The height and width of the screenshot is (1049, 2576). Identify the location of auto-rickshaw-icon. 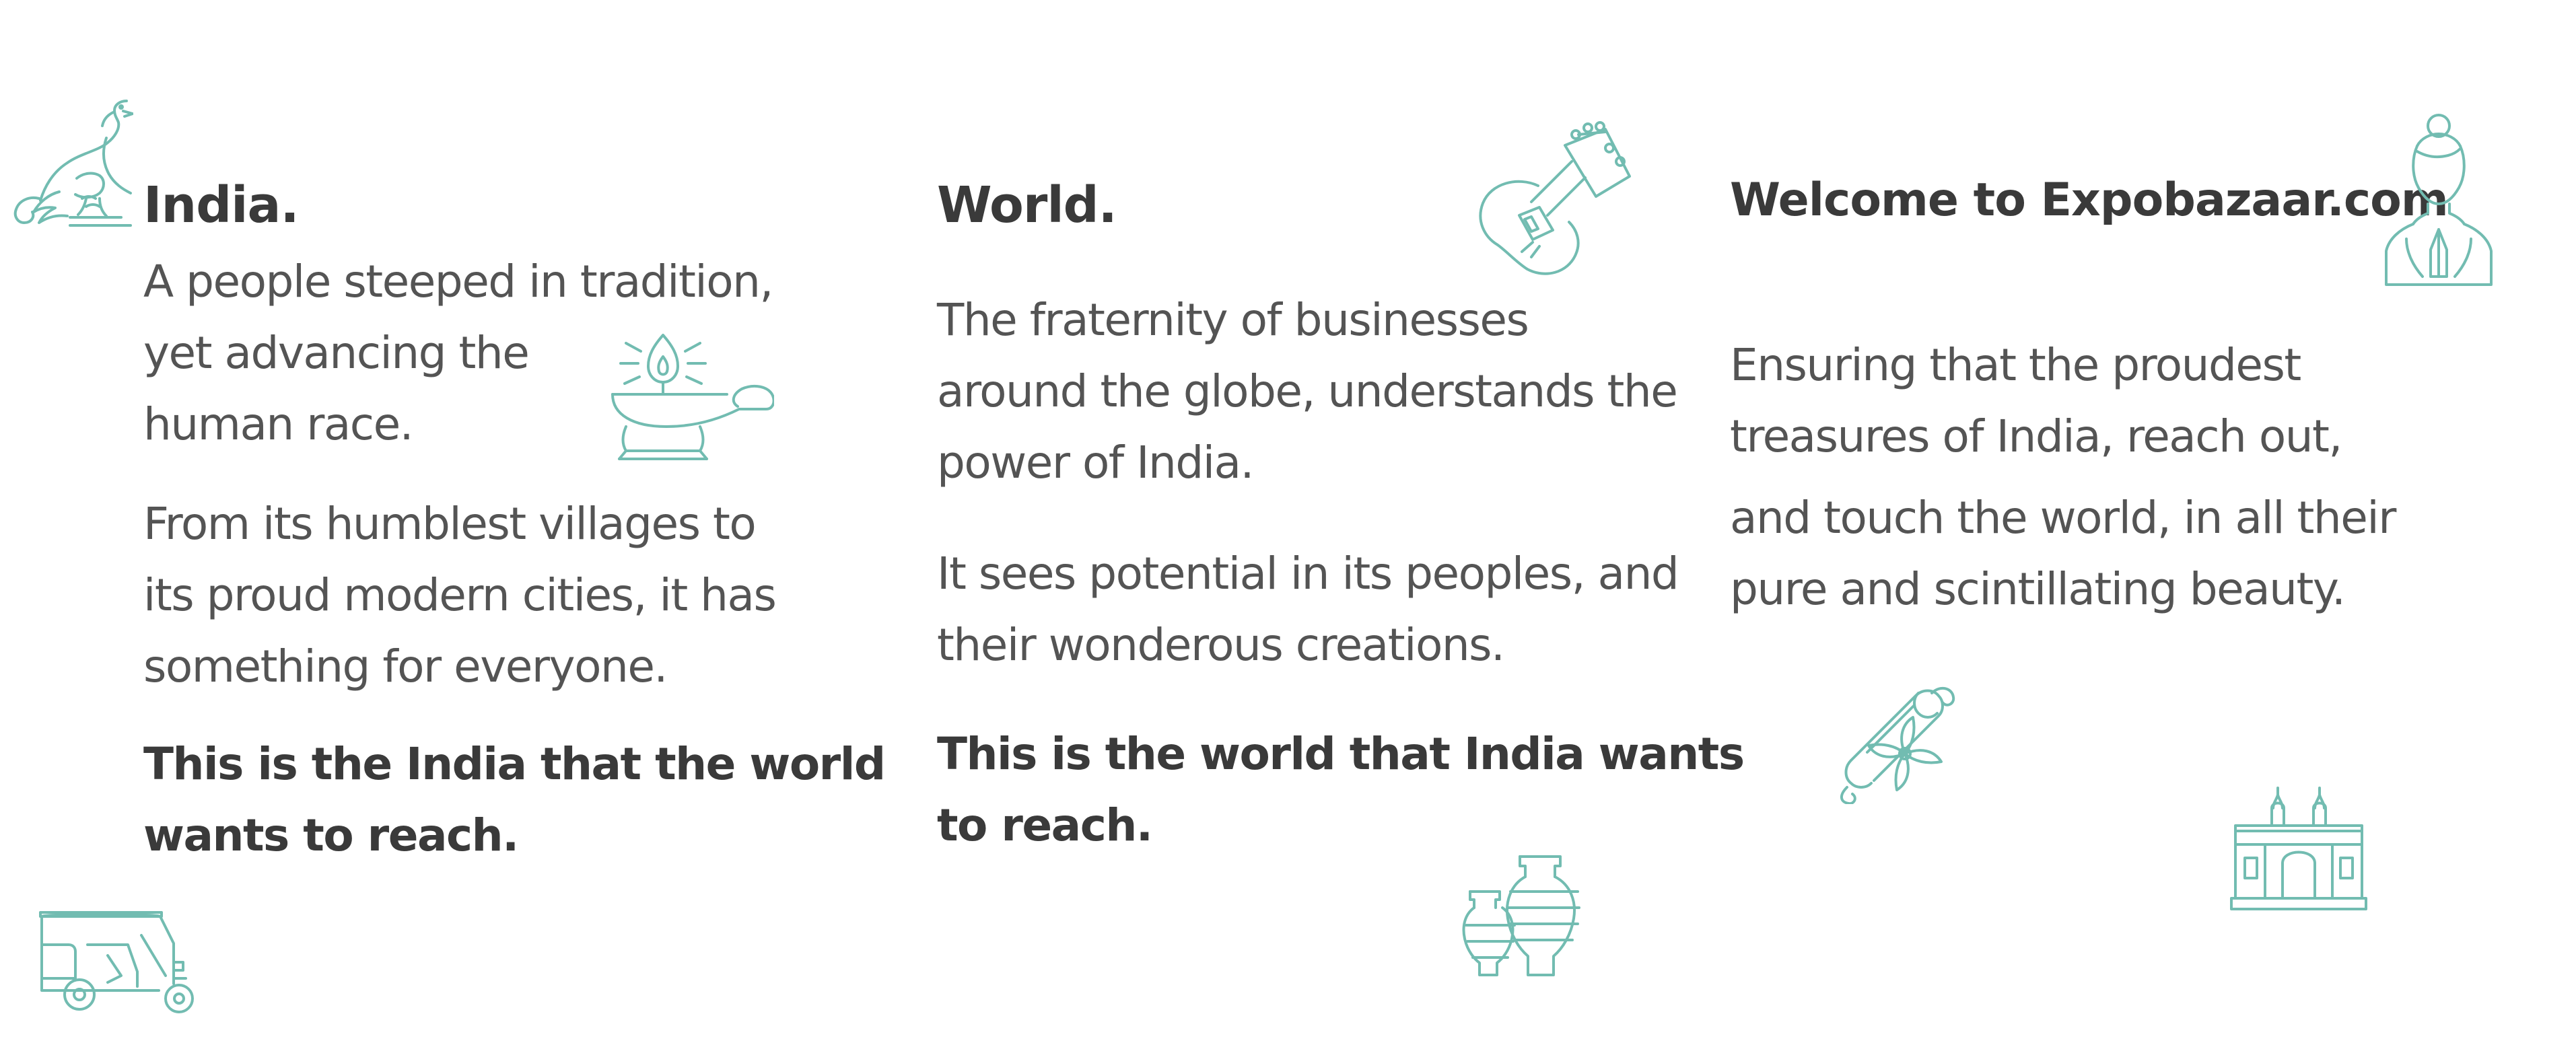
(116, 962).